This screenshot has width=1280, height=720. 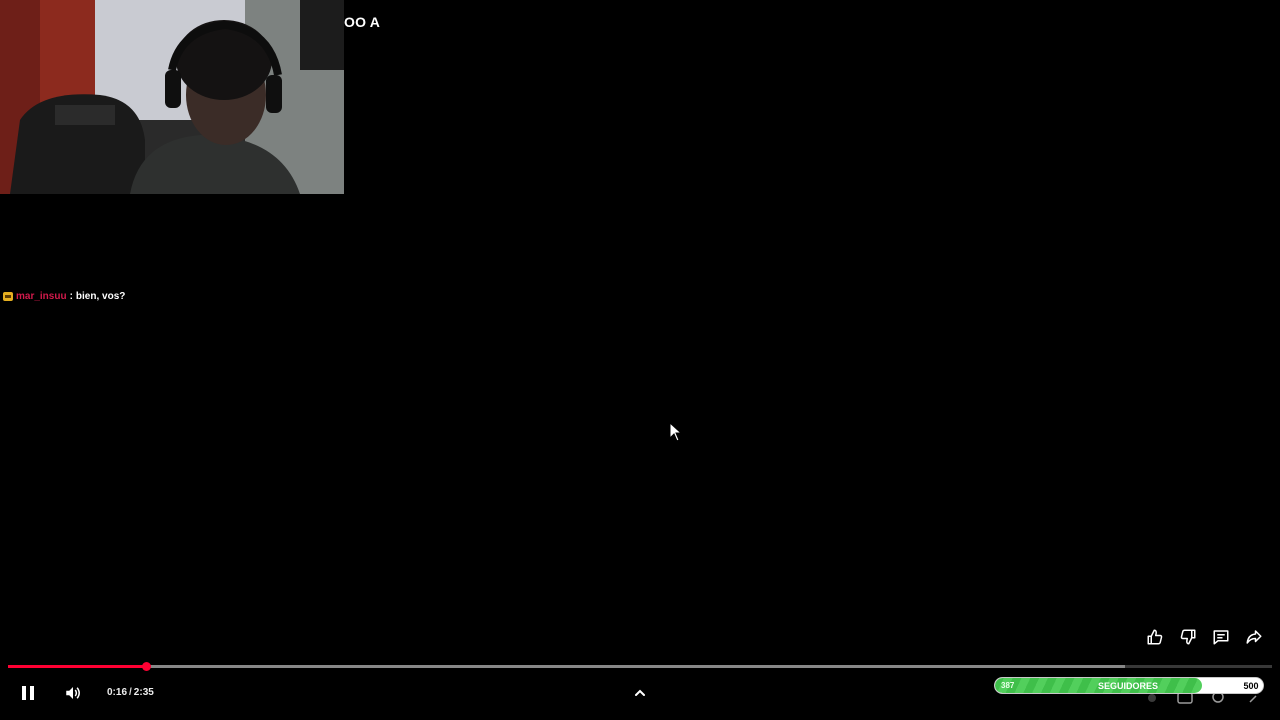 What do you see at coordinates (143, 692) in the screenshot?
I see `duration: 2:35` at bounding box center [143, 692].